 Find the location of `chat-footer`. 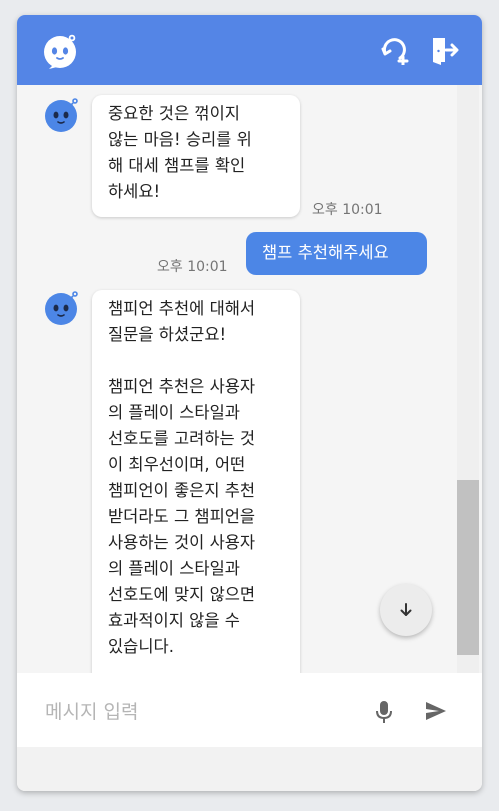

chat-footer is located at coordinates (249, 769).